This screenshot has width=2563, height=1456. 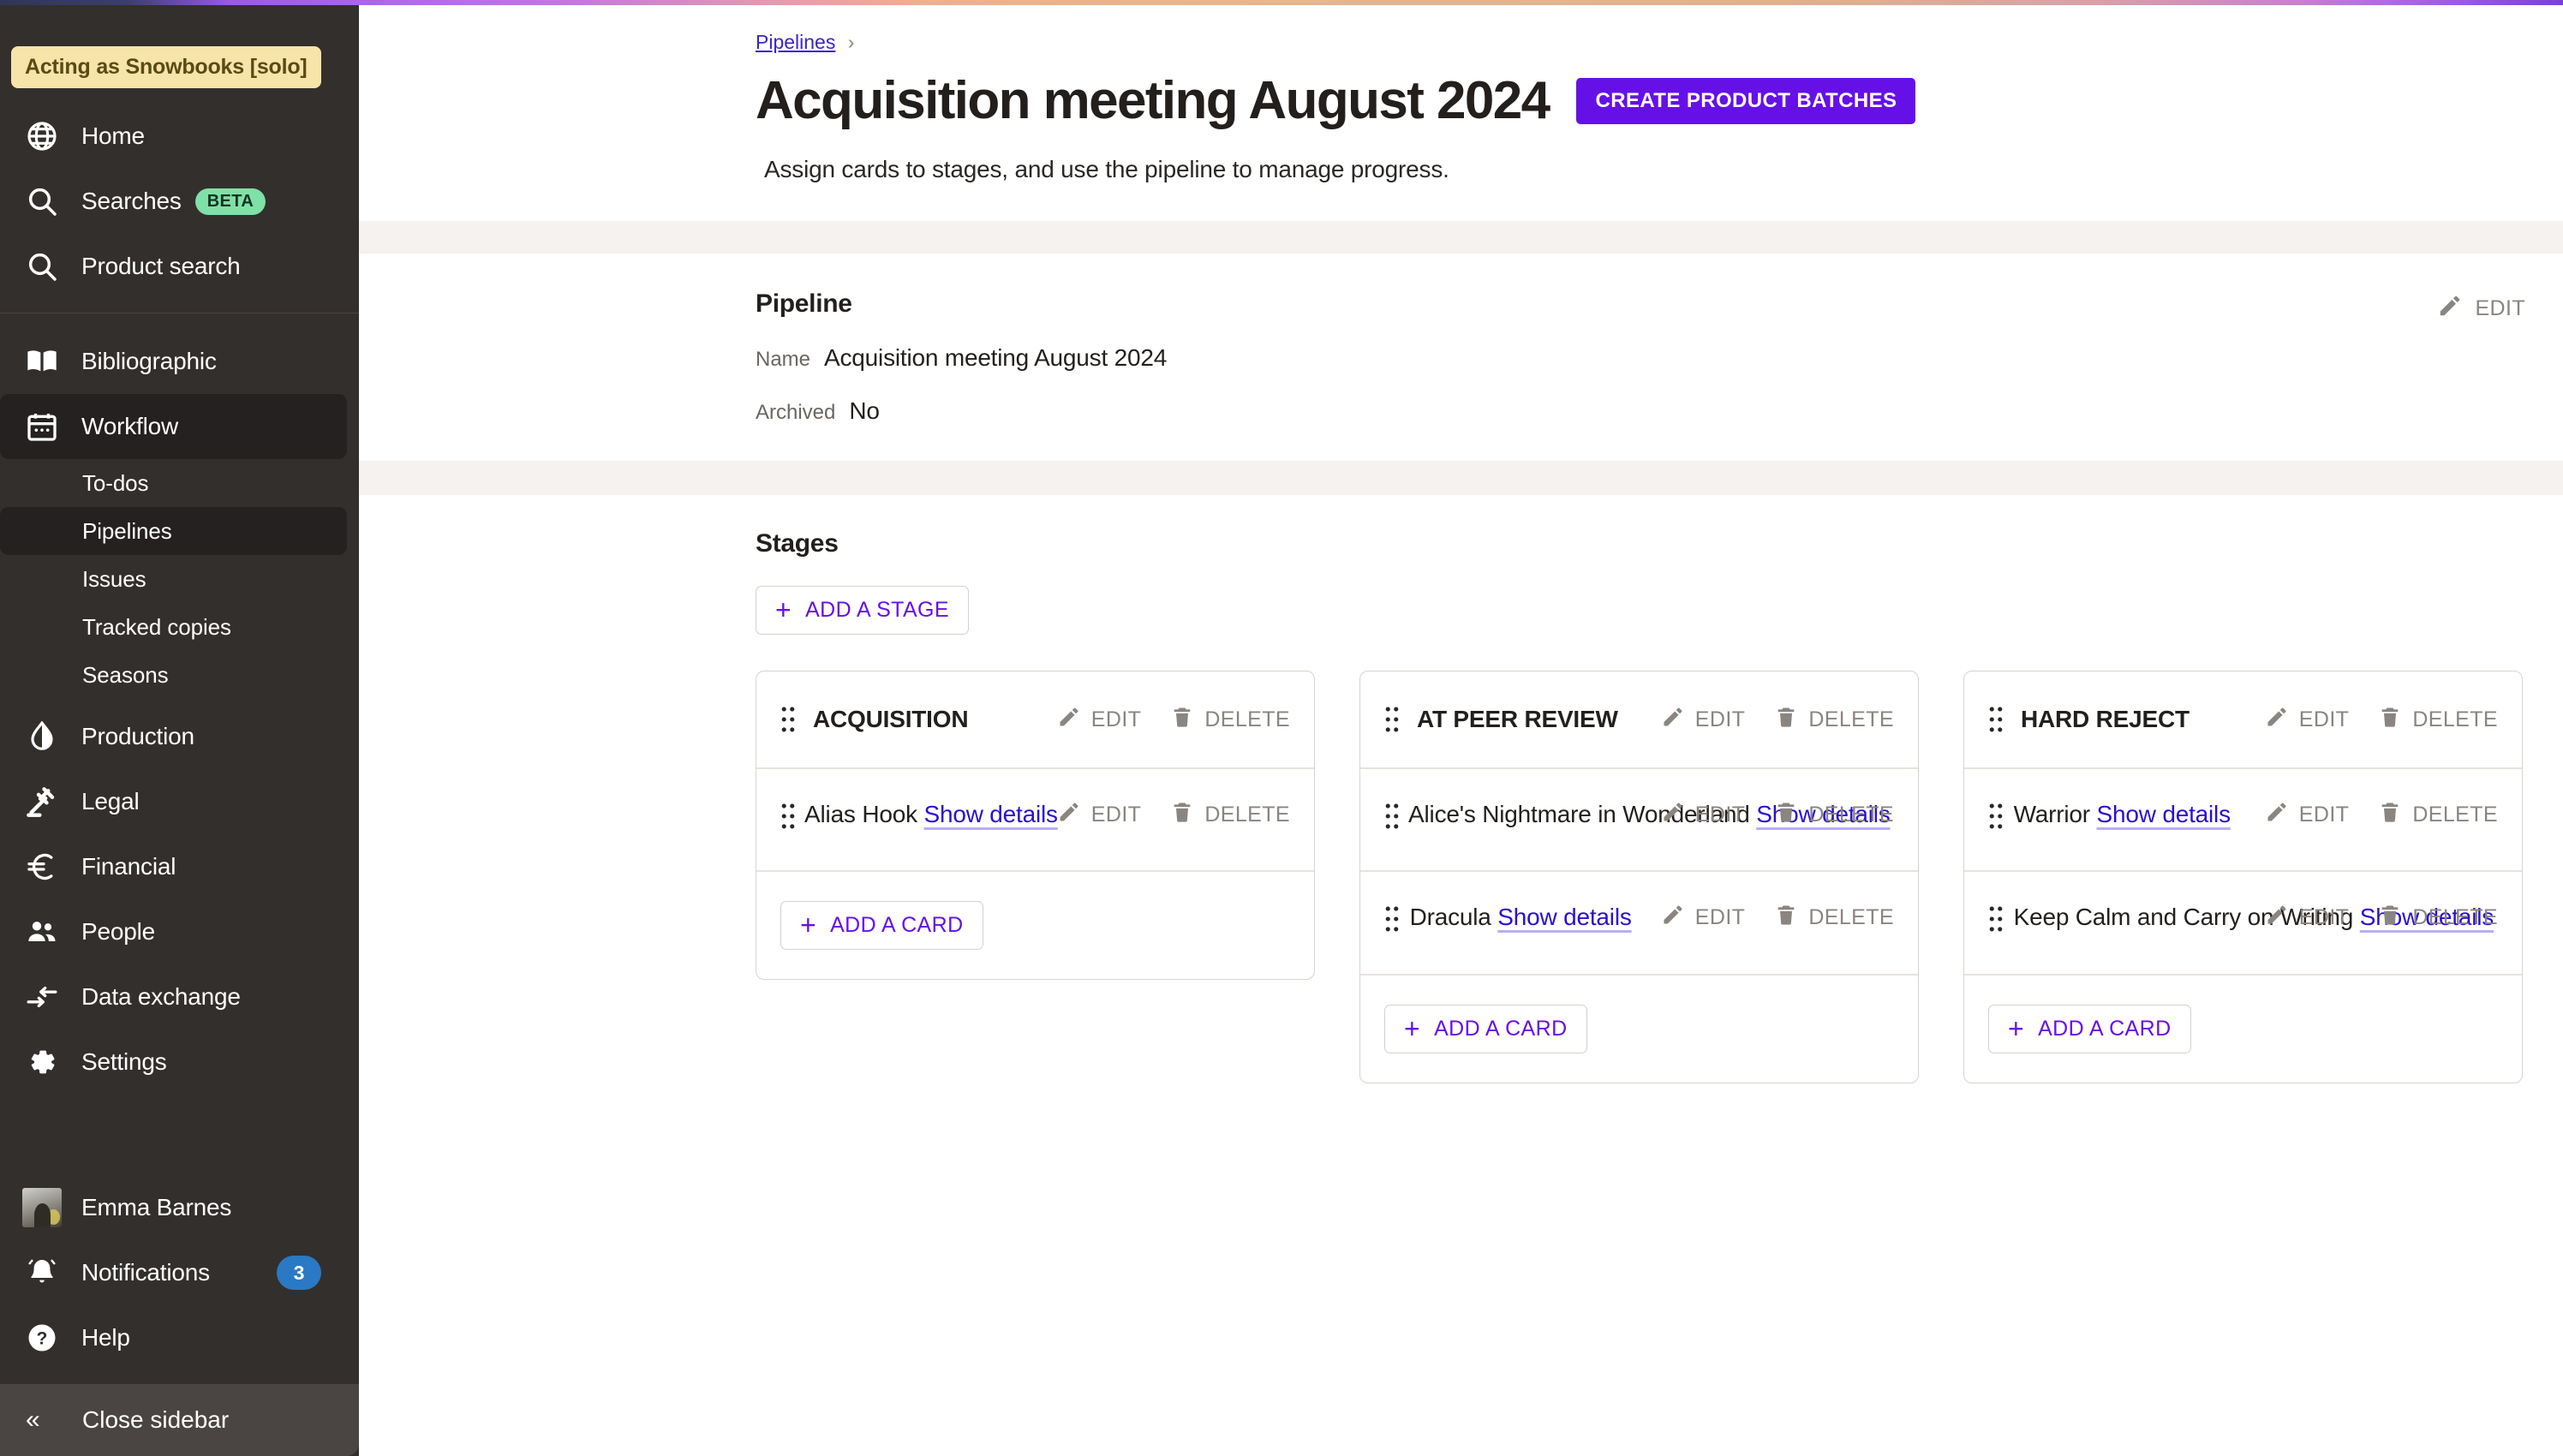 What do you see at coordinates (173, 361) in the screenshot?
I see `sidebar-item-bibliographic: Bibliographic` at bounding box center [173, 361].